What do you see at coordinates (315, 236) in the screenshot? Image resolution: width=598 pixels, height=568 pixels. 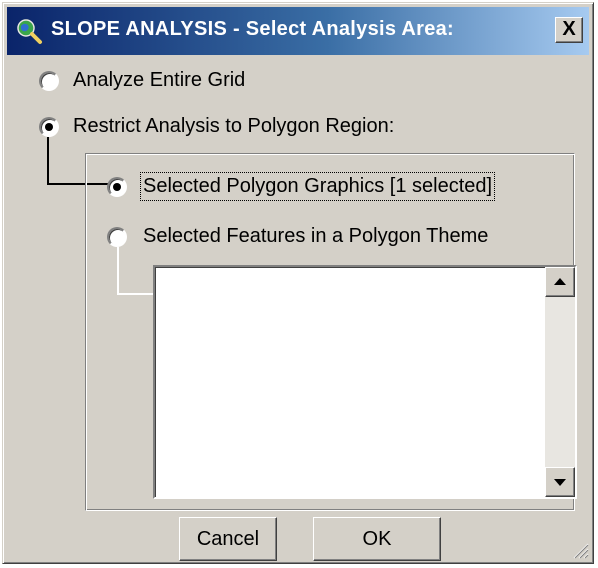 I see `polygon-theme-label: Selected Features in a Polygon Theme` at bounding box center [315, 236].